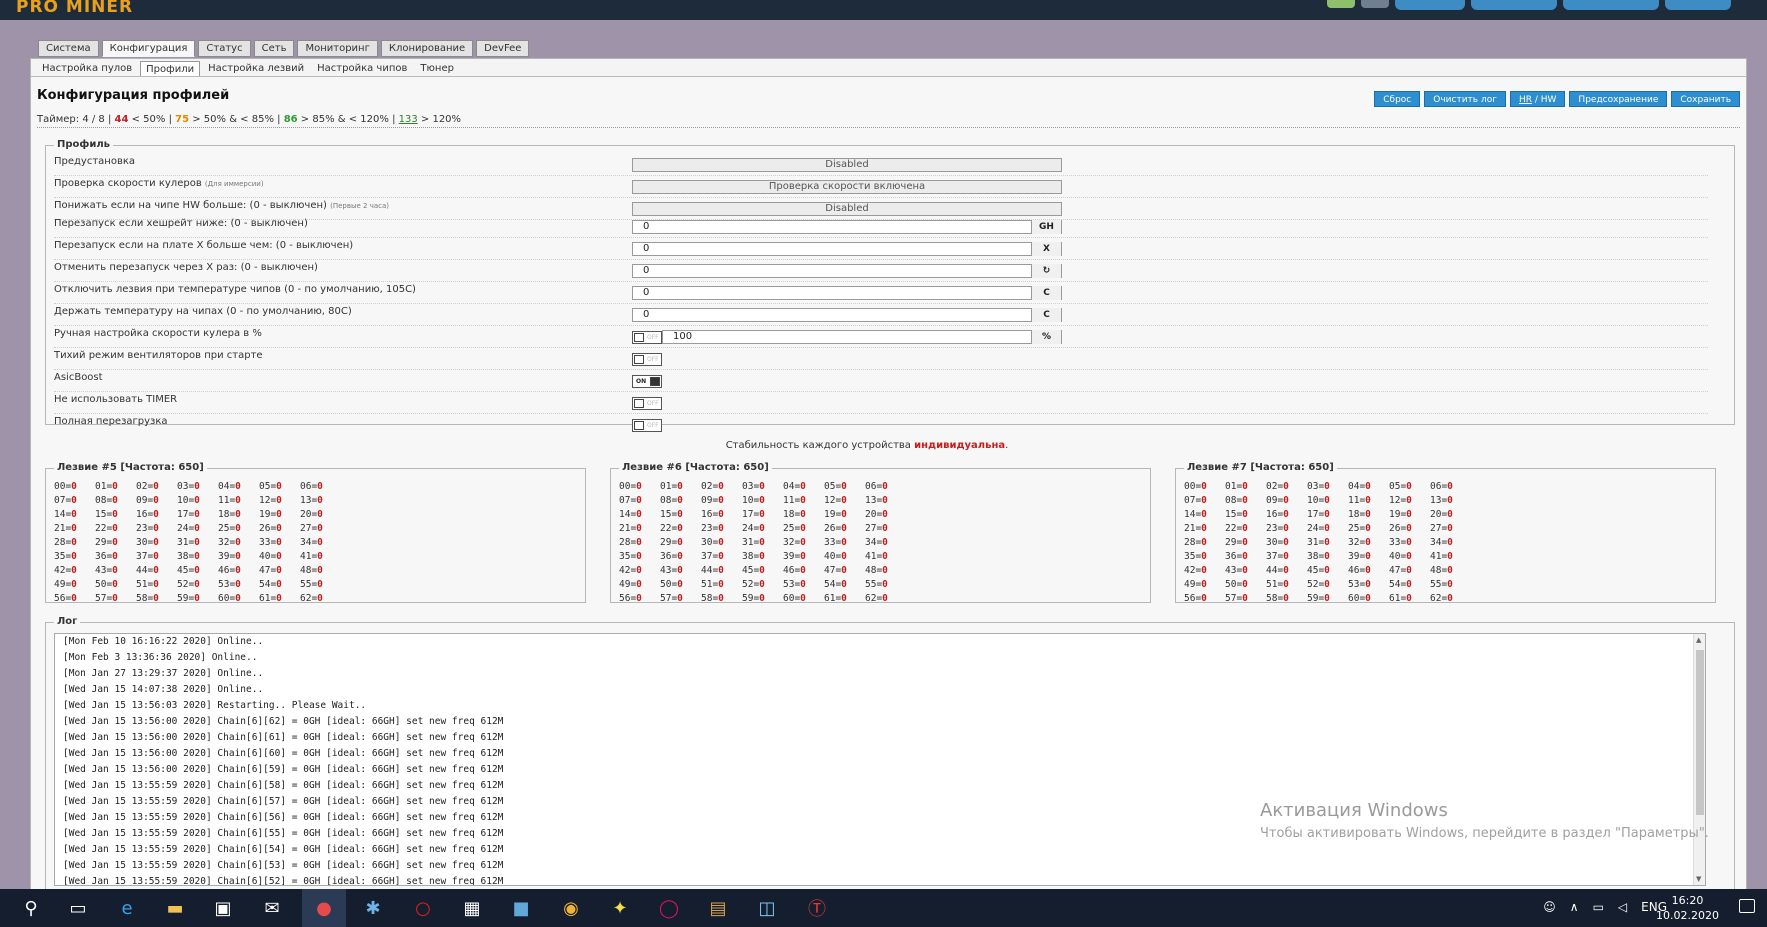 The height and width of the screenshot is (927, 1767). I want to click on system-tool-icon: ◫, so click(767, 908).